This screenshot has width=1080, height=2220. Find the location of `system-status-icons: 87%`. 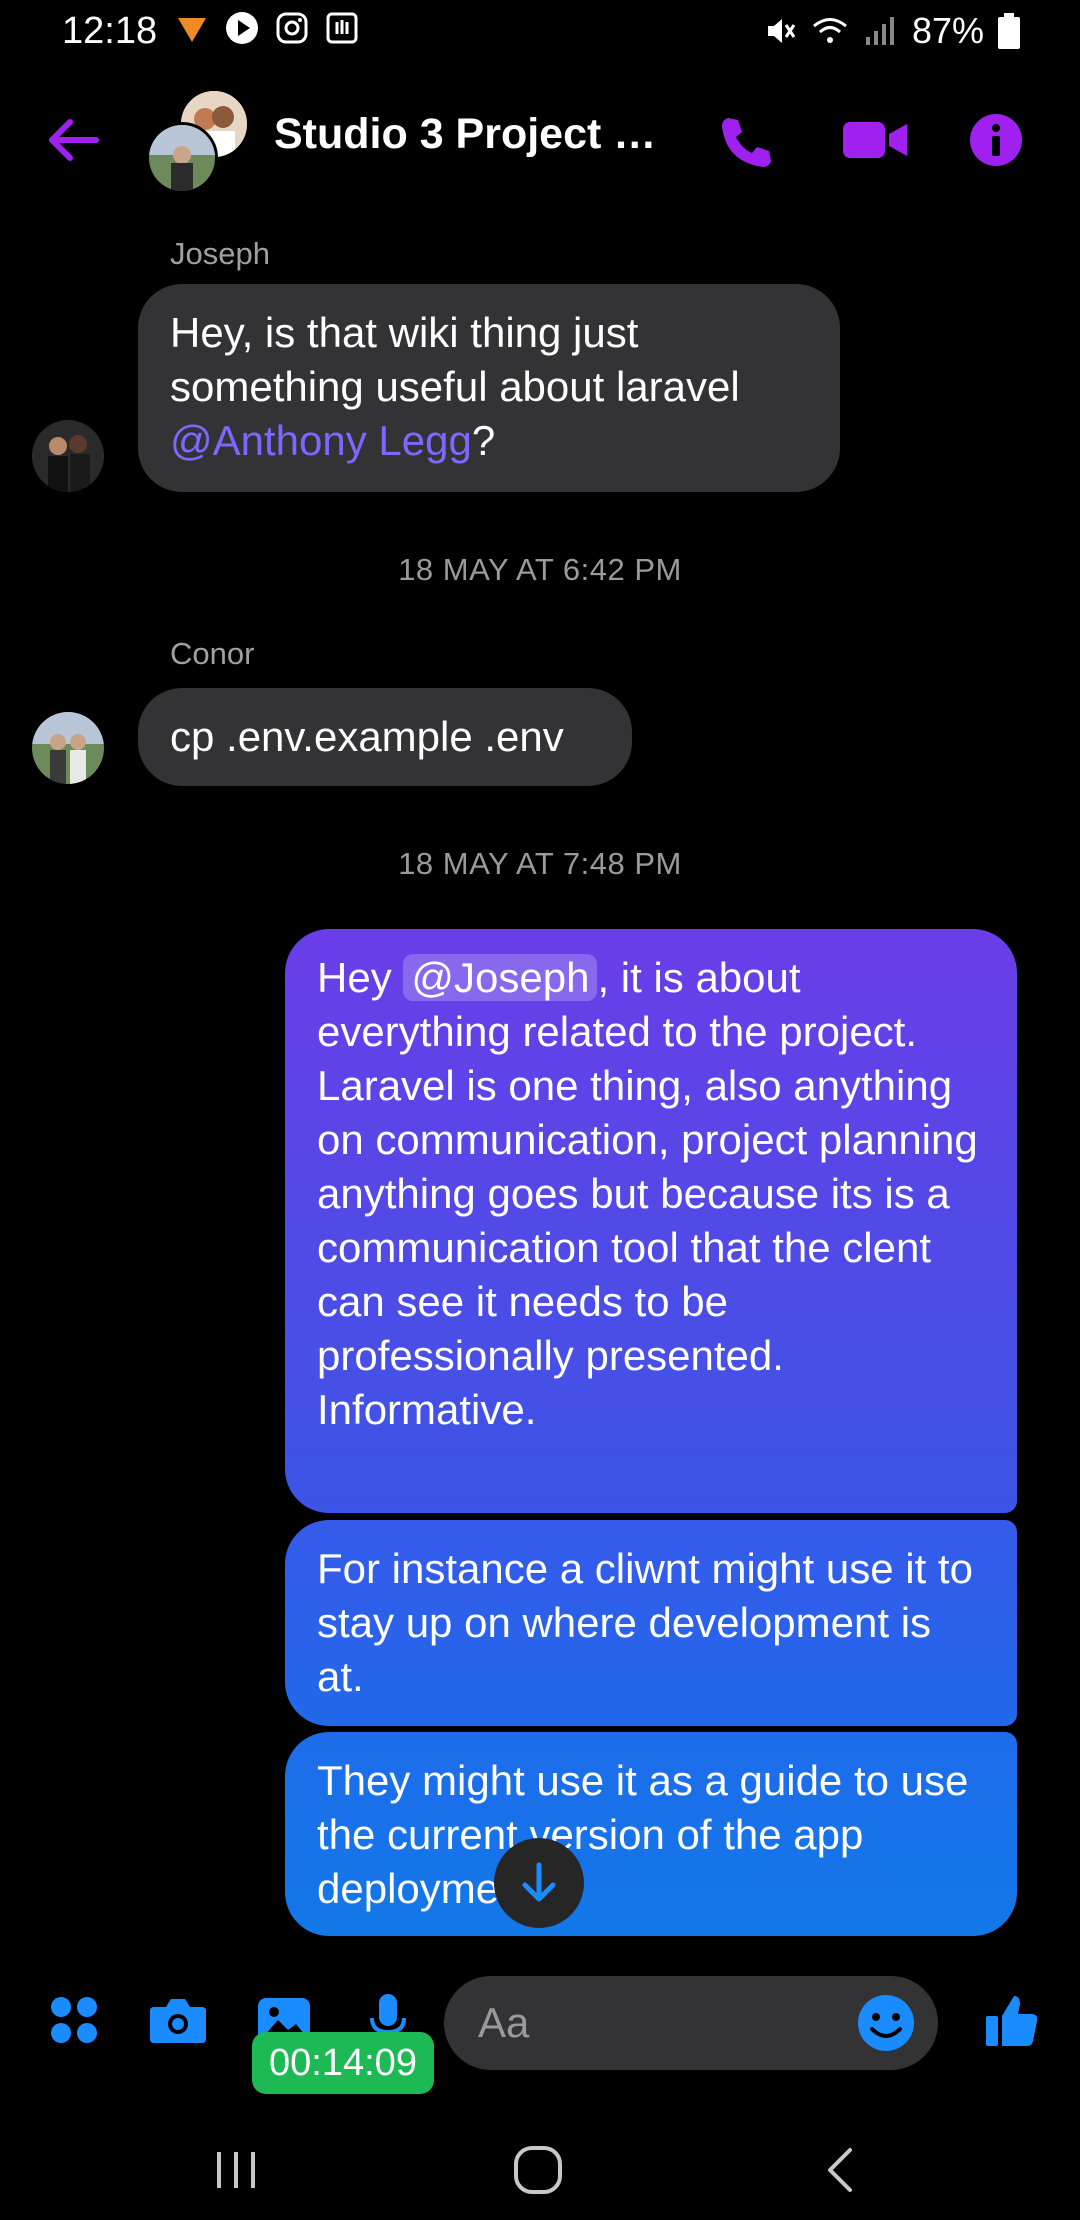

system-status-icons: 87% is located at coordinates (891, 31).